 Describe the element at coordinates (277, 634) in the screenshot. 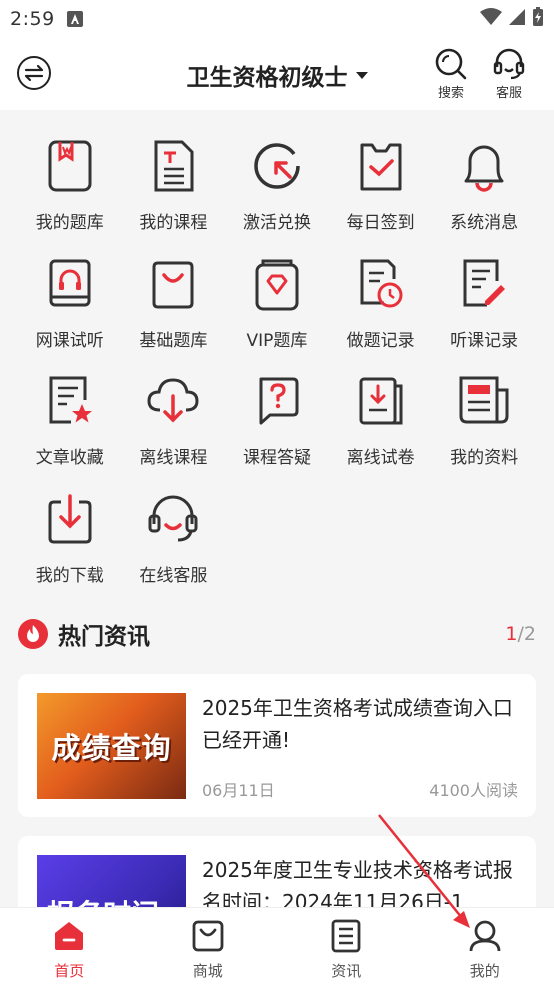

I see `hot-news-header: 热门资讯 1/2` at that location.